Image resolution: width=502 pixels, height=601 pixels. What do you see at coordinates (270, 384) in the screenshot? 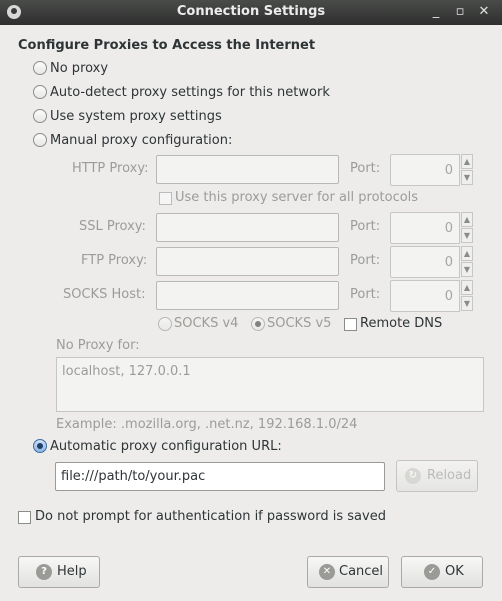
I see `no-proxy-textarea: localhost, 127.0.0.1` at bounding box center [270, 384].